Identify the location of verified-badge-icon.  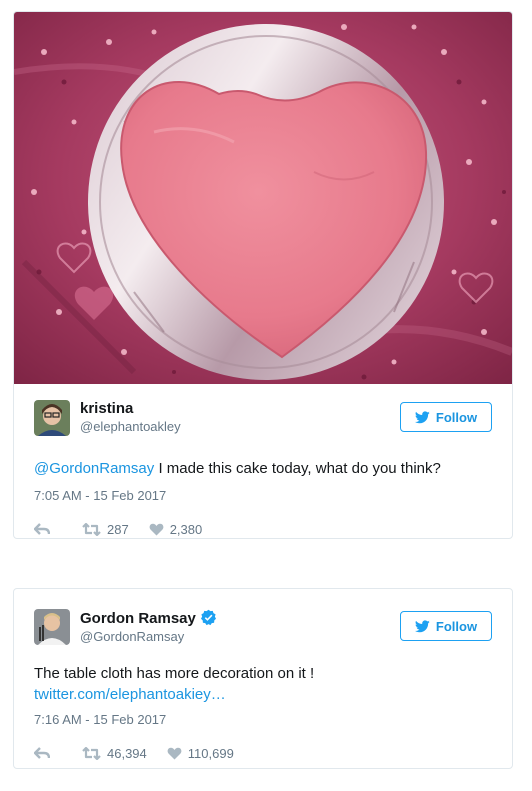
(208, 617).